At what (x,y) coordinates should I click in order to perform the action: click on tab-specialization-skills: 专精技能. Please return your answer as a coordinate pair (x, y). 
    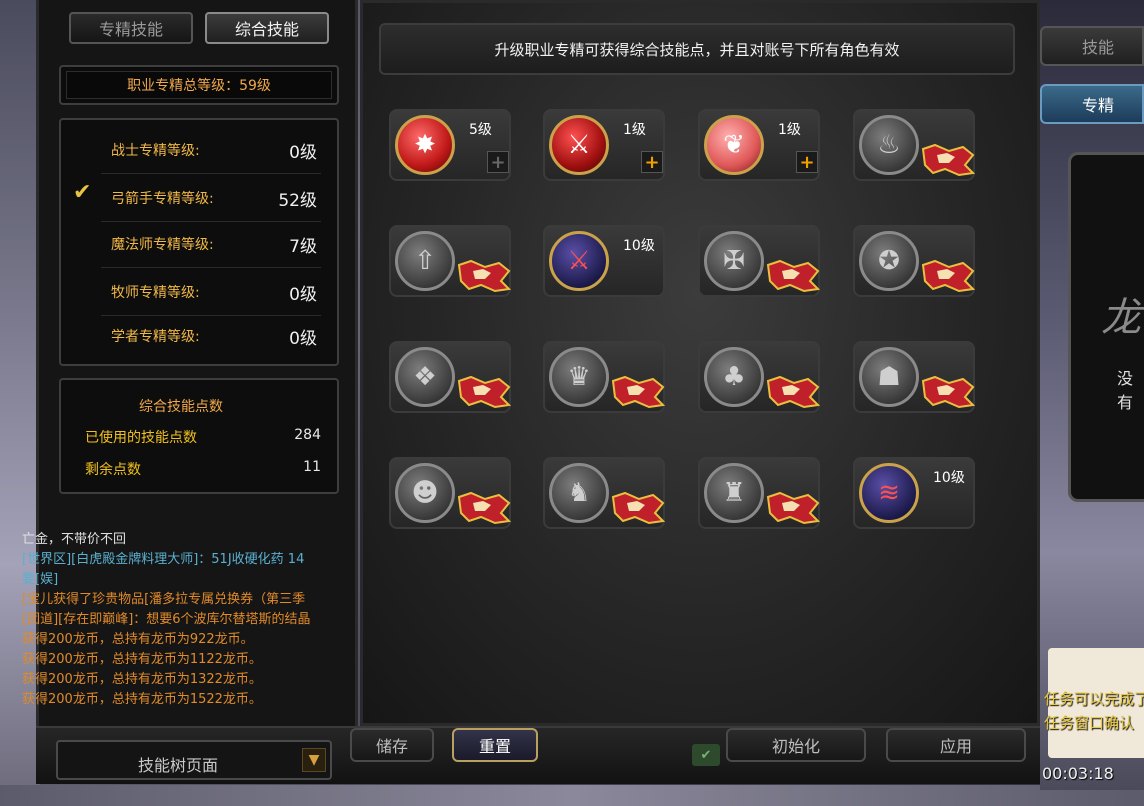
    Looking at the image, I should click on (131, 28).